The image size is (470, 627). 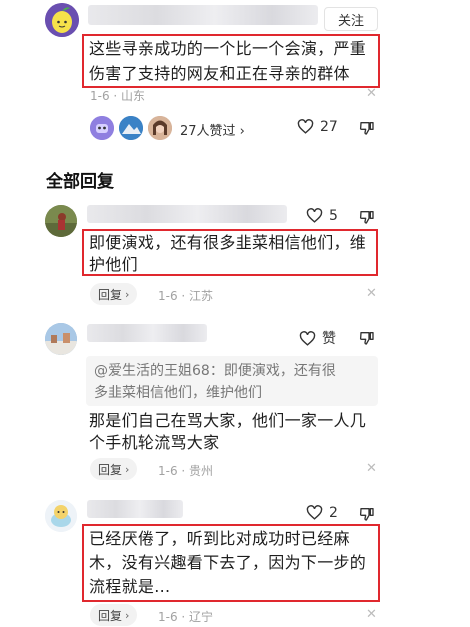 What do you see at coordinates (317, 338) in the screenshot?
I see `like-button: 赞` at bounding box center [317, 338].